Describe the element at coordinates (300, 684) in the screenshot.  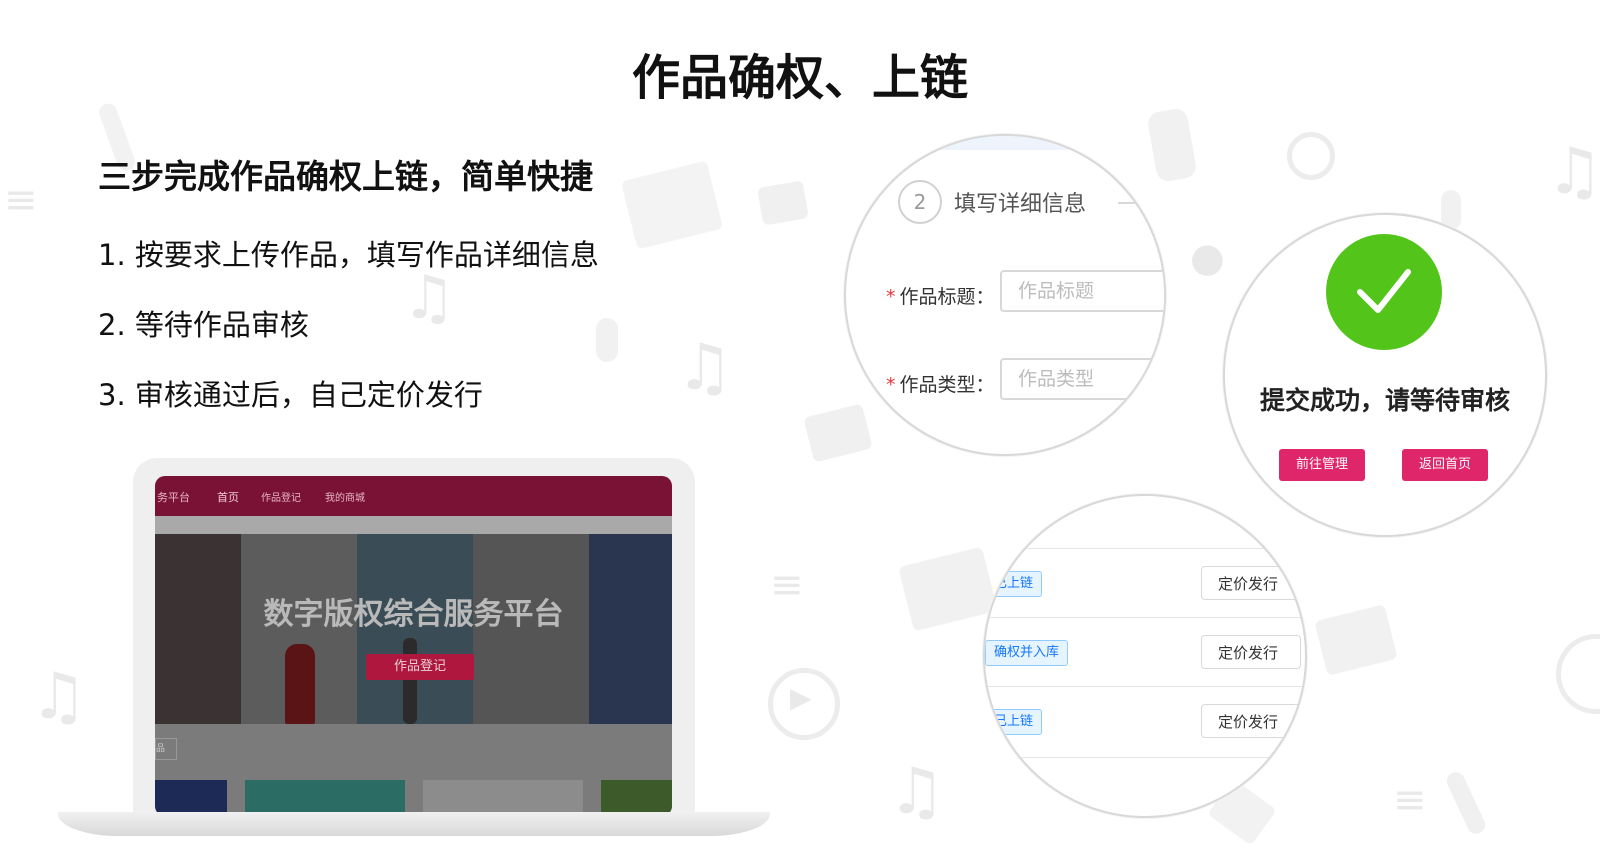
I see `red-dress-figure` at that location.